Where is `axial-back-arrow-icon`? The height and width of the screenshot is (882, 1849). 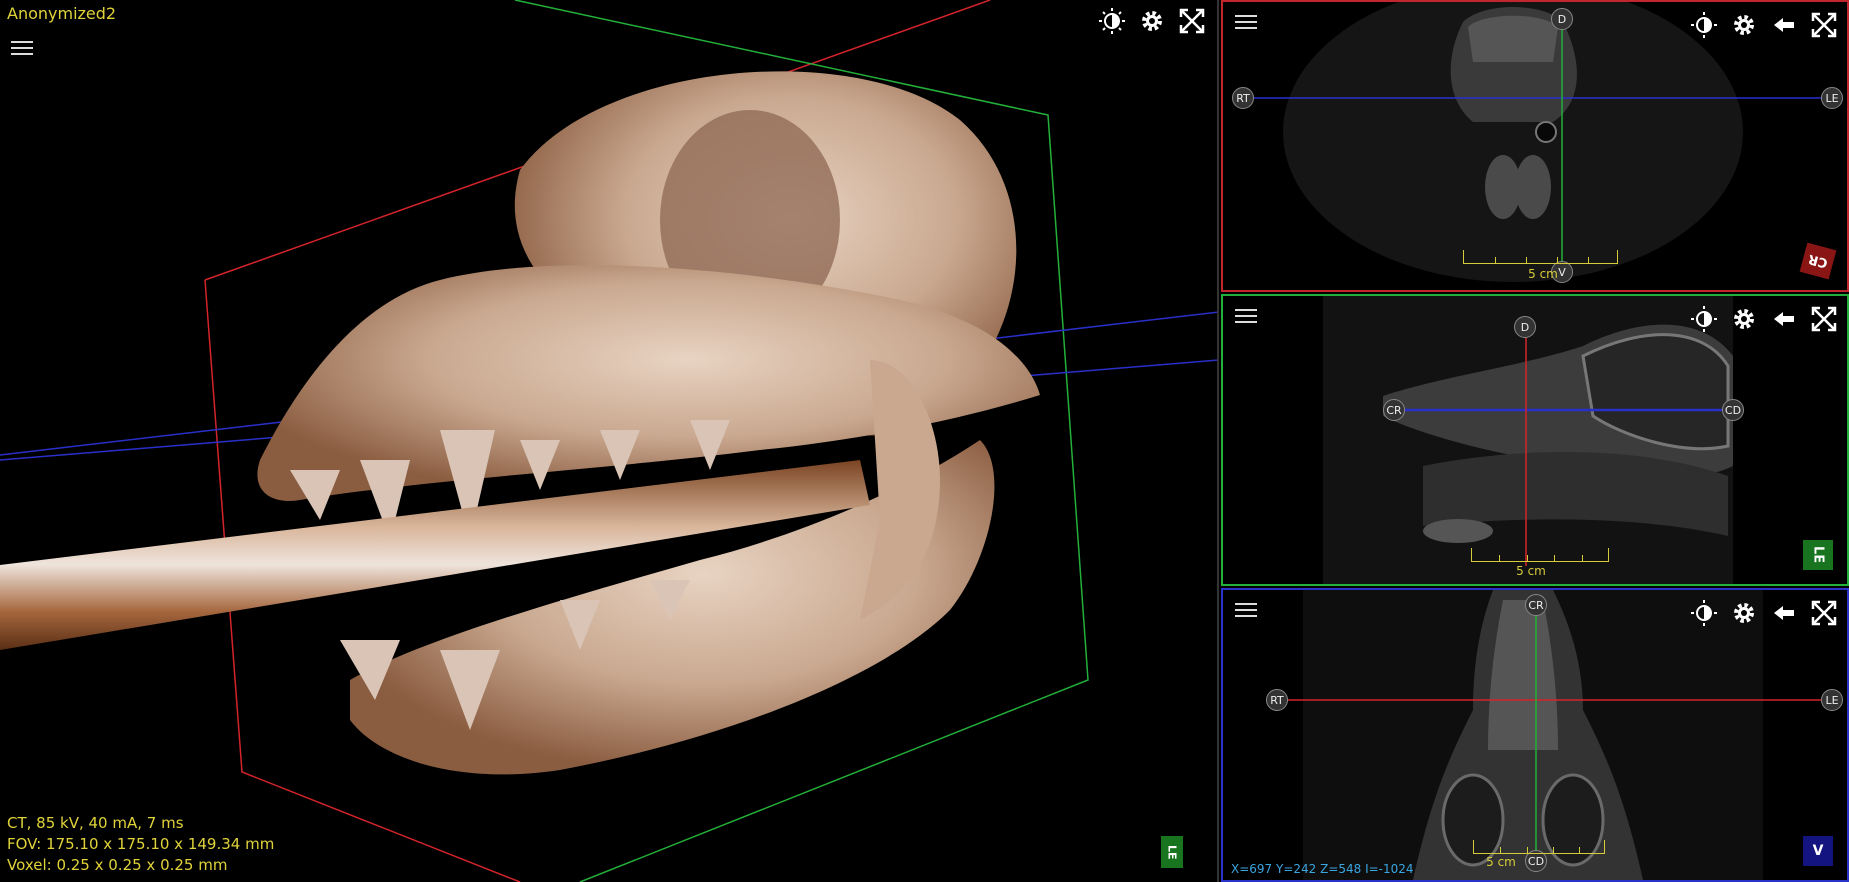
axial-back-arrow-icon is located at coordinates (1784, 25).